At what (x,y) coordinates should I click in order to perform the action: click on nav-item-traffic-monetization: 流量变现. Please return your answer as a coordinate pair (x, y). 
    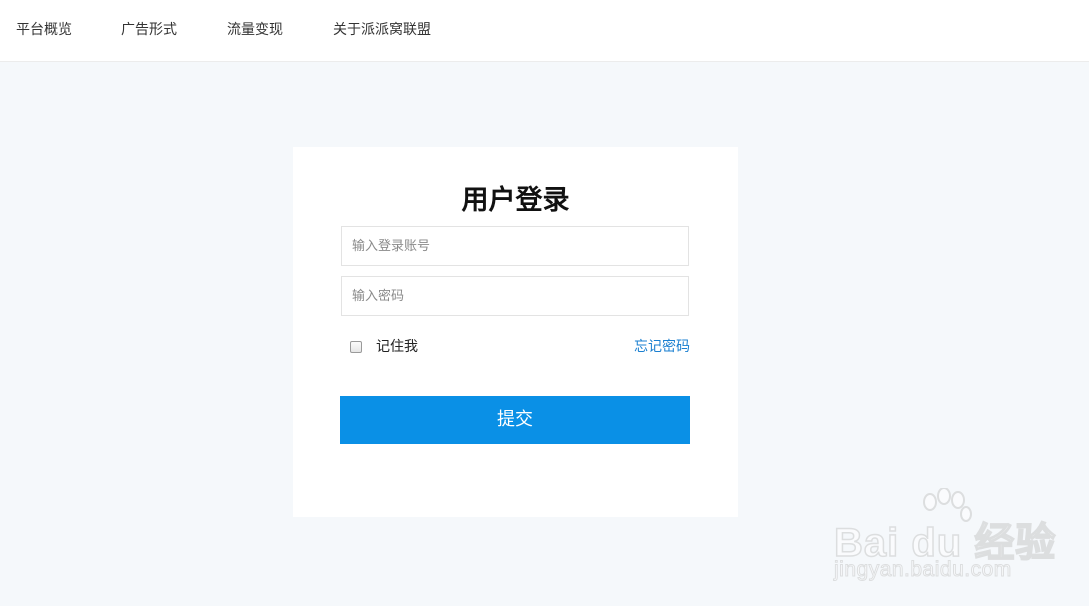
    Looking at the image, I should click on (255, 30).